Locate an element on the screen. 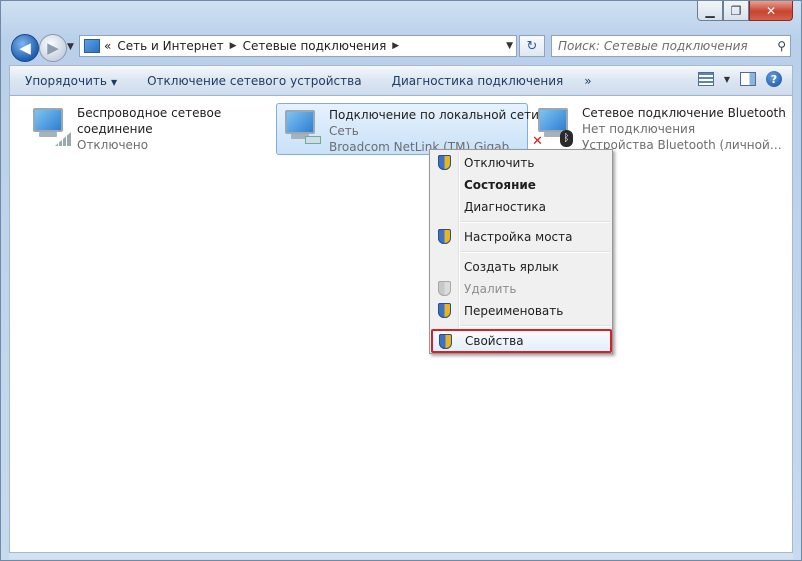  toolbar-right-group: ▼ ? is located at coordinates (739, 79).